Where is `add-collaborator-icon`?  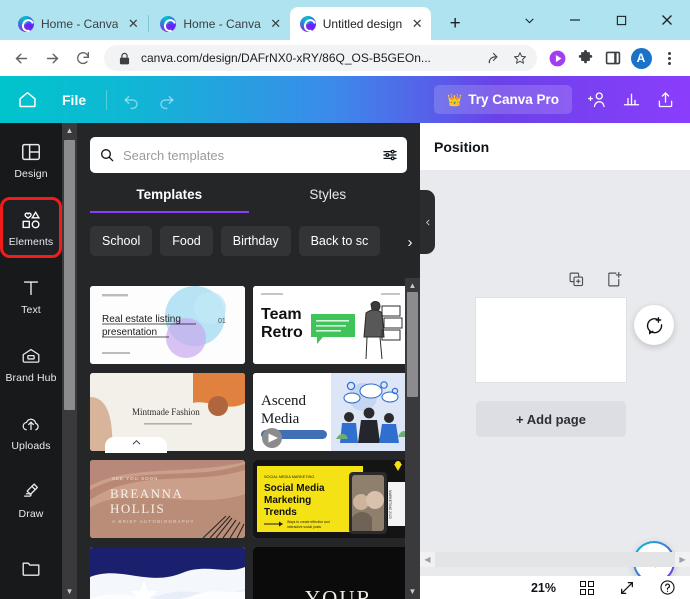
add-collaborator-icon is located at coordinates (597, 100).